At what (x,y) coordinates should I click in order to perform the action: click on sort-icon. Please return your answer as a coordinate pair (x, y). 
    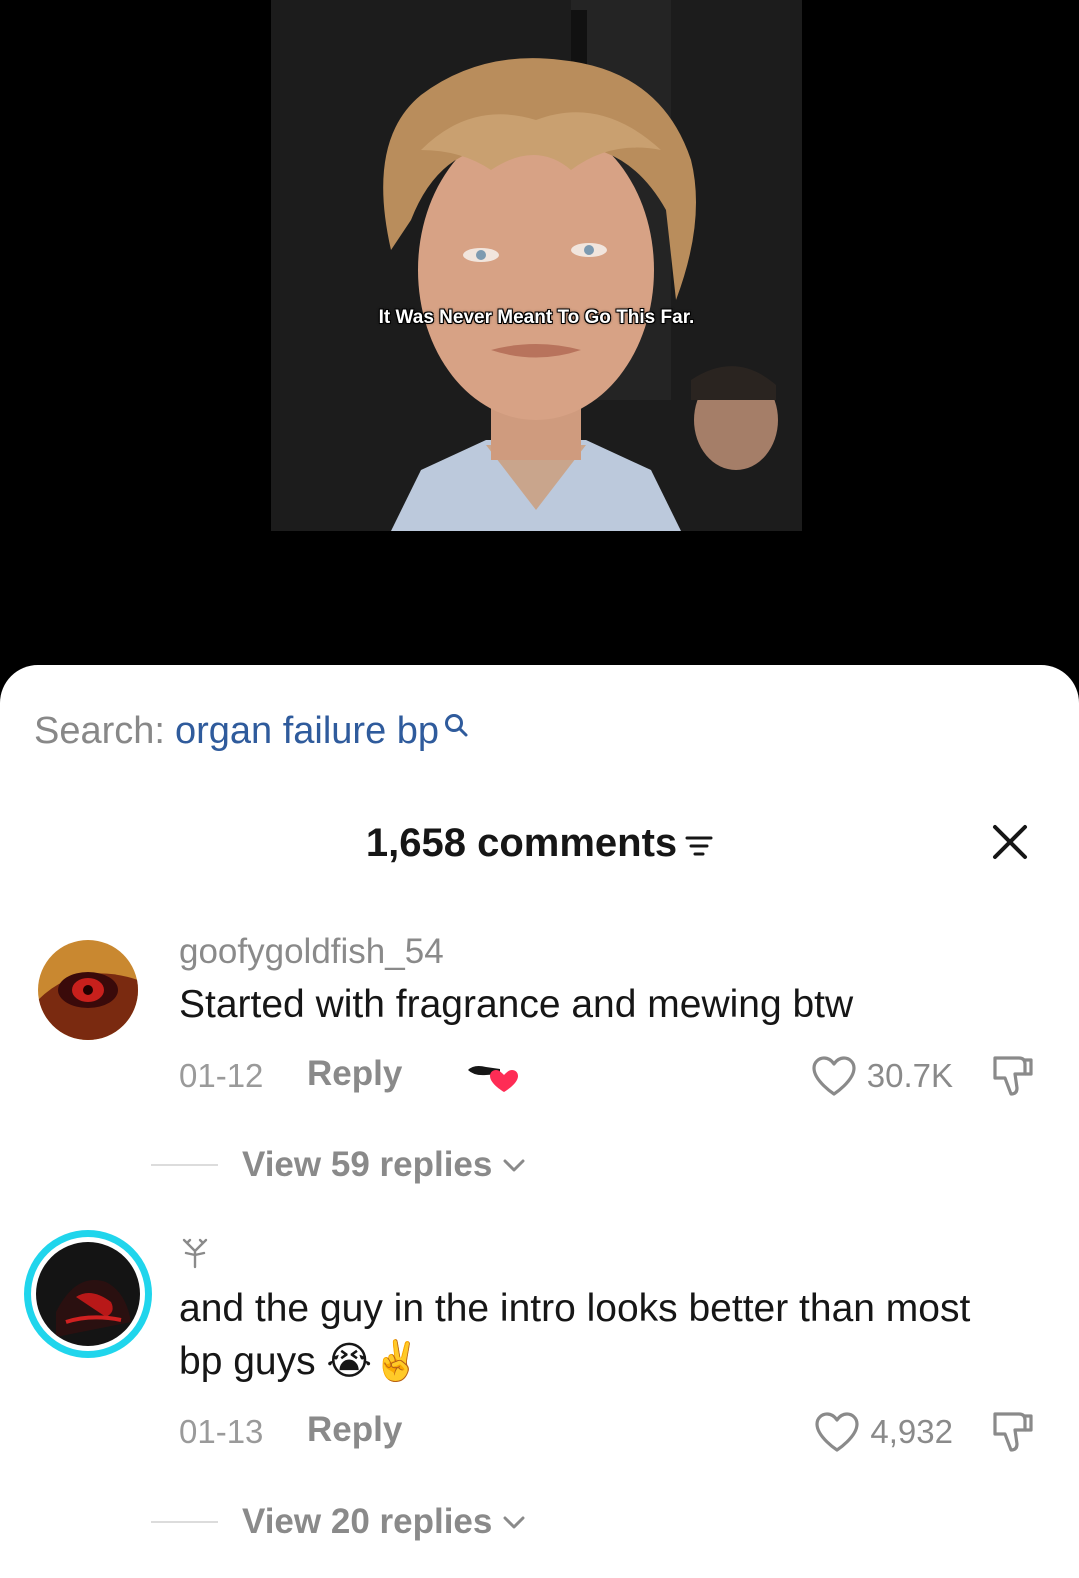
    Looking at the image, I should click on (699, 846).